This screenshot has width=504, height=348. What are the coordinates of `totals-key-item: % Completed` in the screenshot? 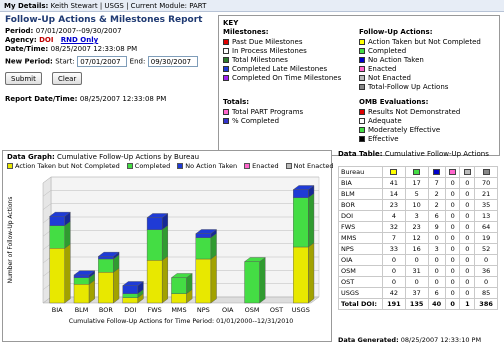 It's located at (251, 120).